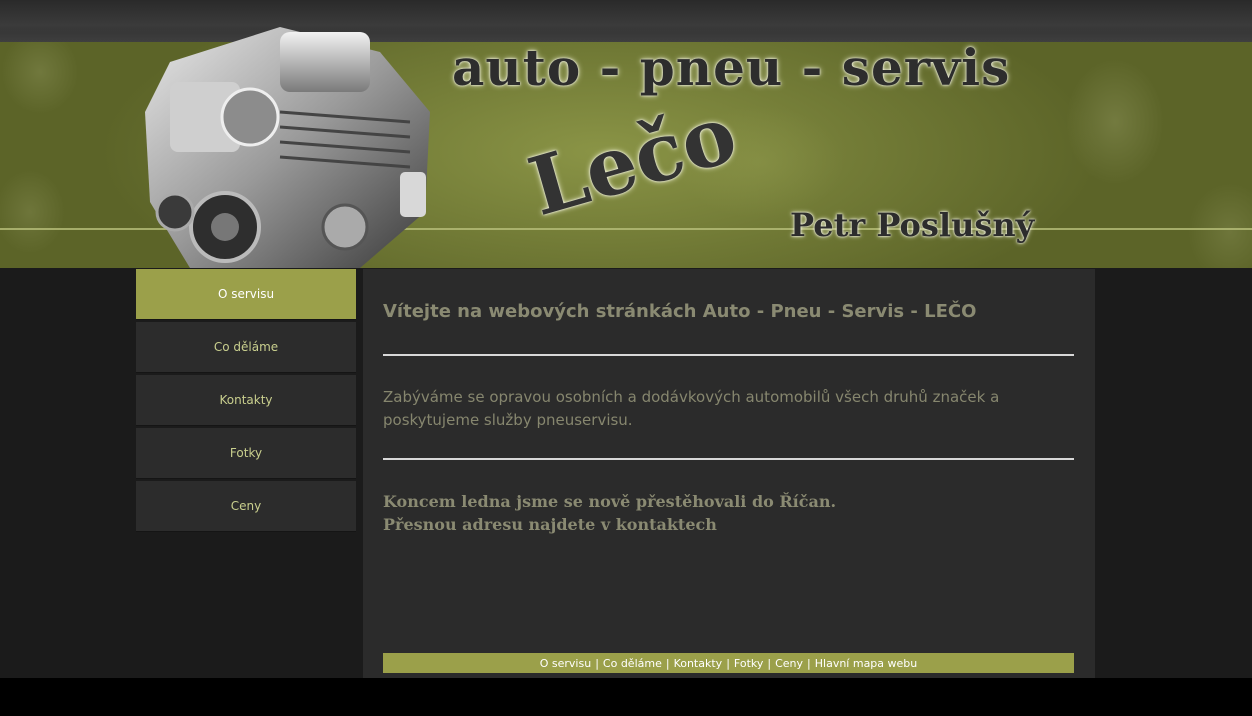 This screenshot has width=1252, height=716. I want to click on engine-image, so click(287, 147).